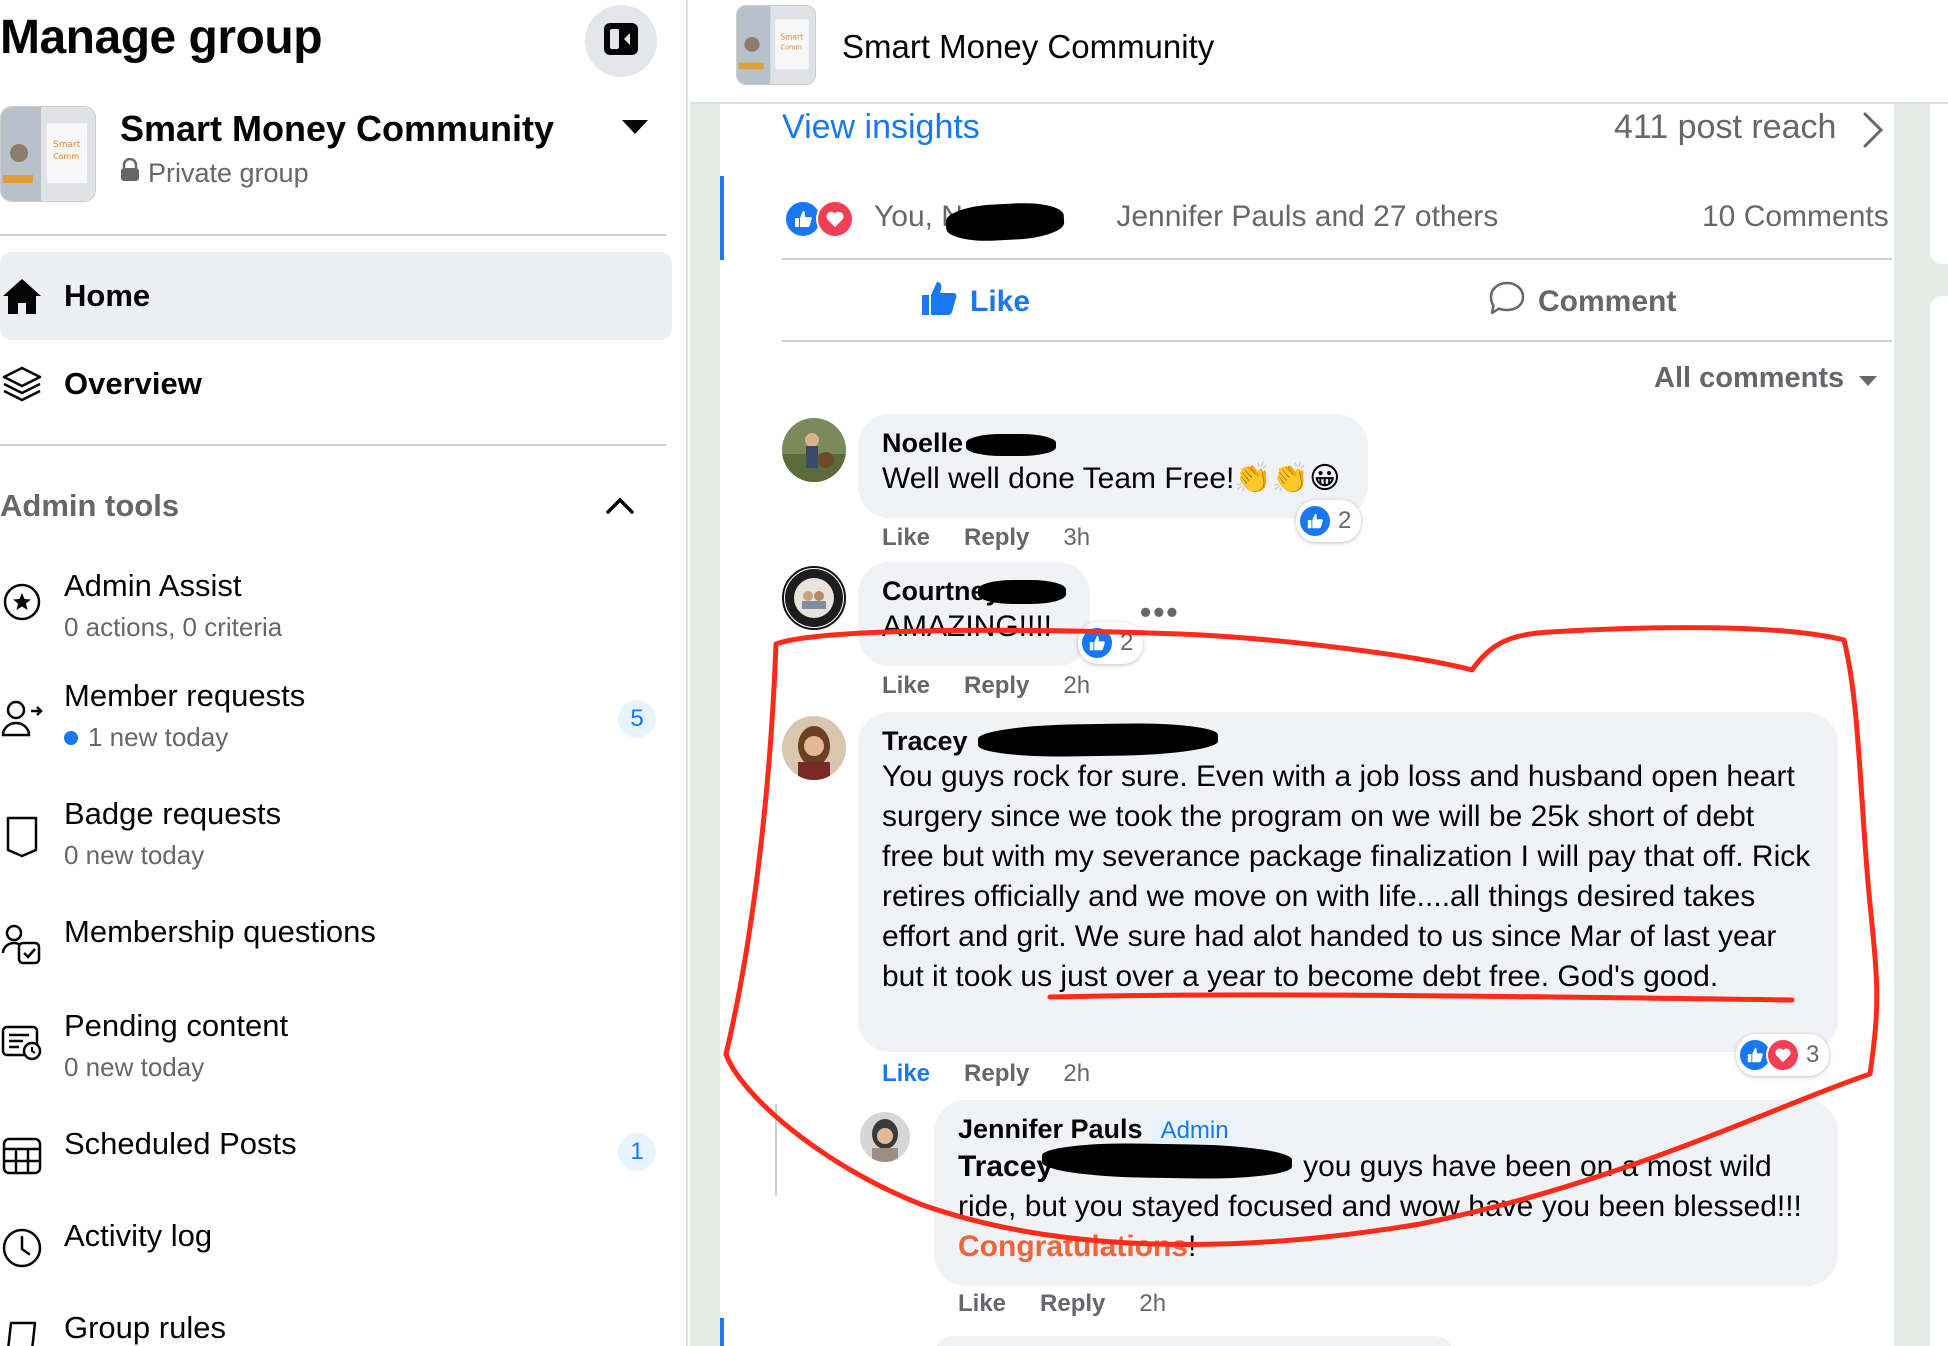  I want to click on feed-margin, so click(705, 725).